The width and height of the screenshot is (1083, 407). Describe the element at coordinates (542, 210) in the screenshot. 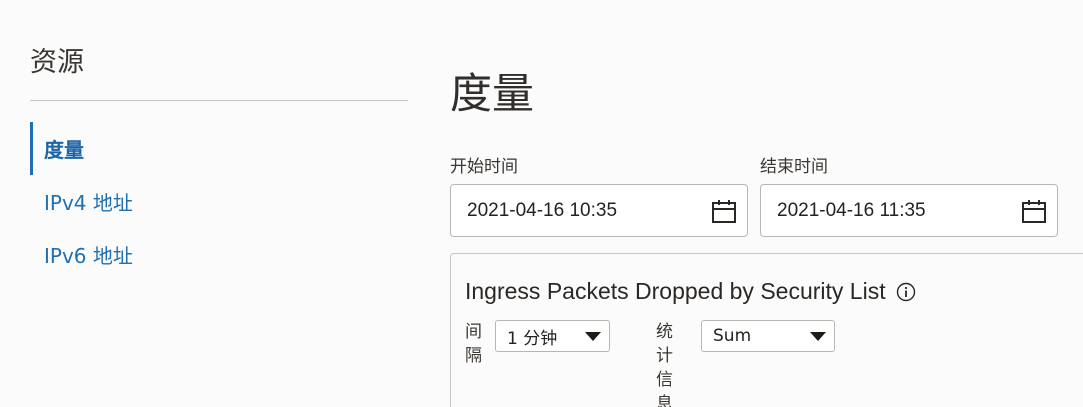

I see `start-time-value: 2021-04-16 10:35` at that location.